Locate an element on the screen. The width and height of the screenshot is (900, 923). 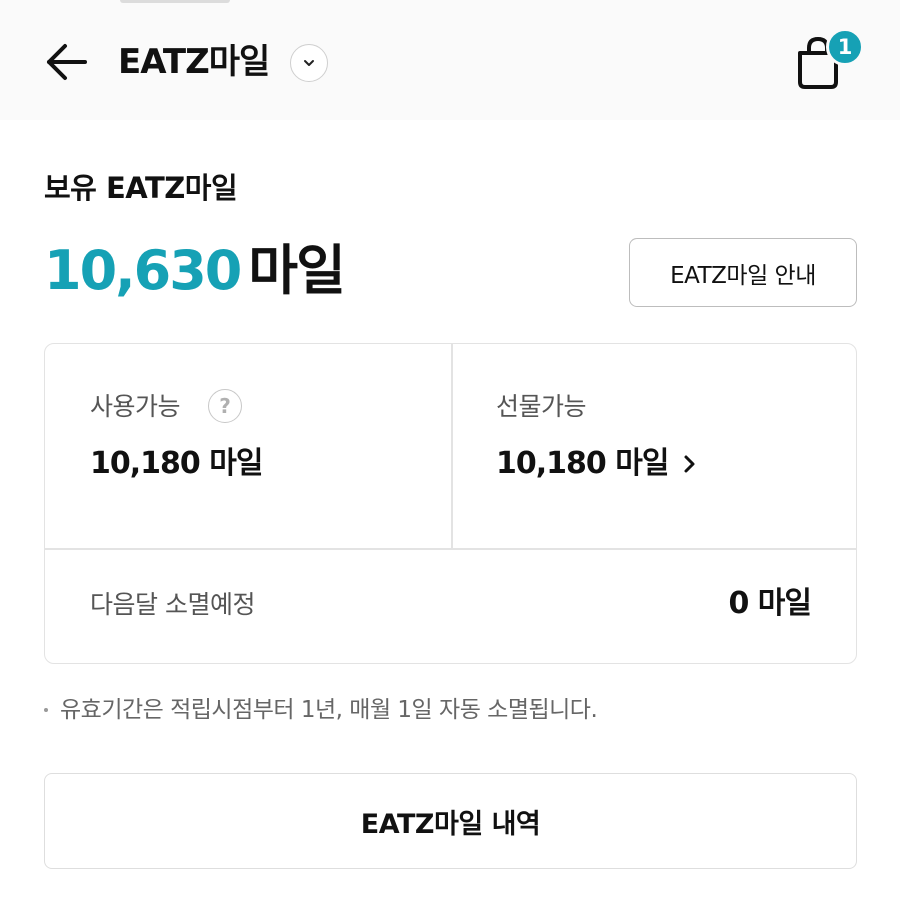
mile-history-button: EATZ마일 내역 is located at coordinates (450, 821).